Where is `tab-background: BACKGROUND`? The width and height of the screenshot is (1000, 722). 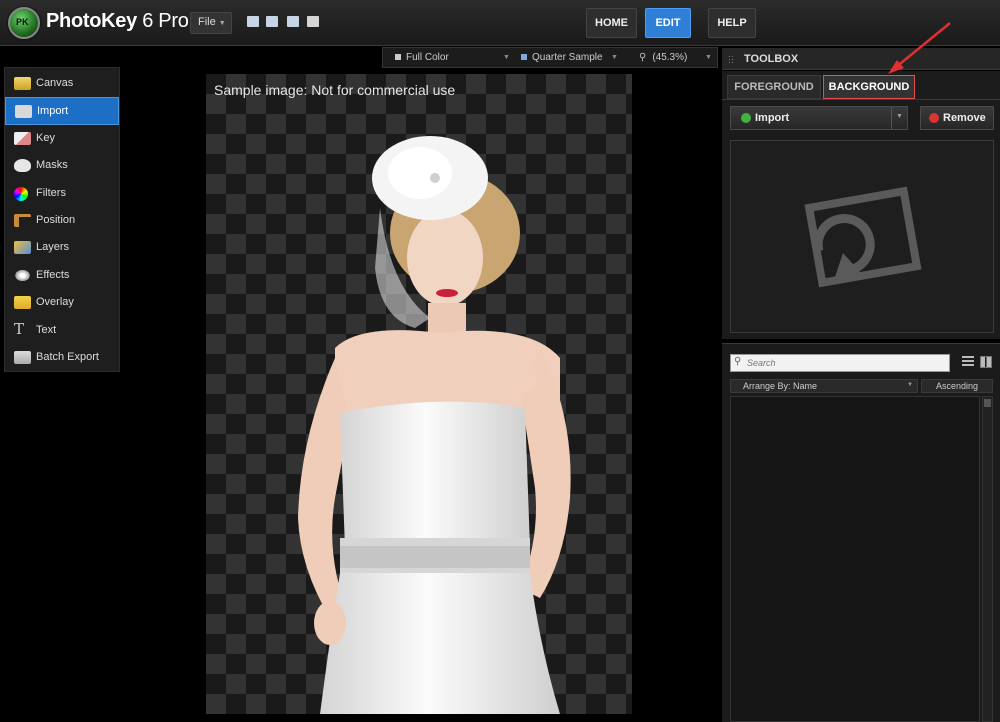 tab-background: BACKGROUND is located at coordinates (869, 87).